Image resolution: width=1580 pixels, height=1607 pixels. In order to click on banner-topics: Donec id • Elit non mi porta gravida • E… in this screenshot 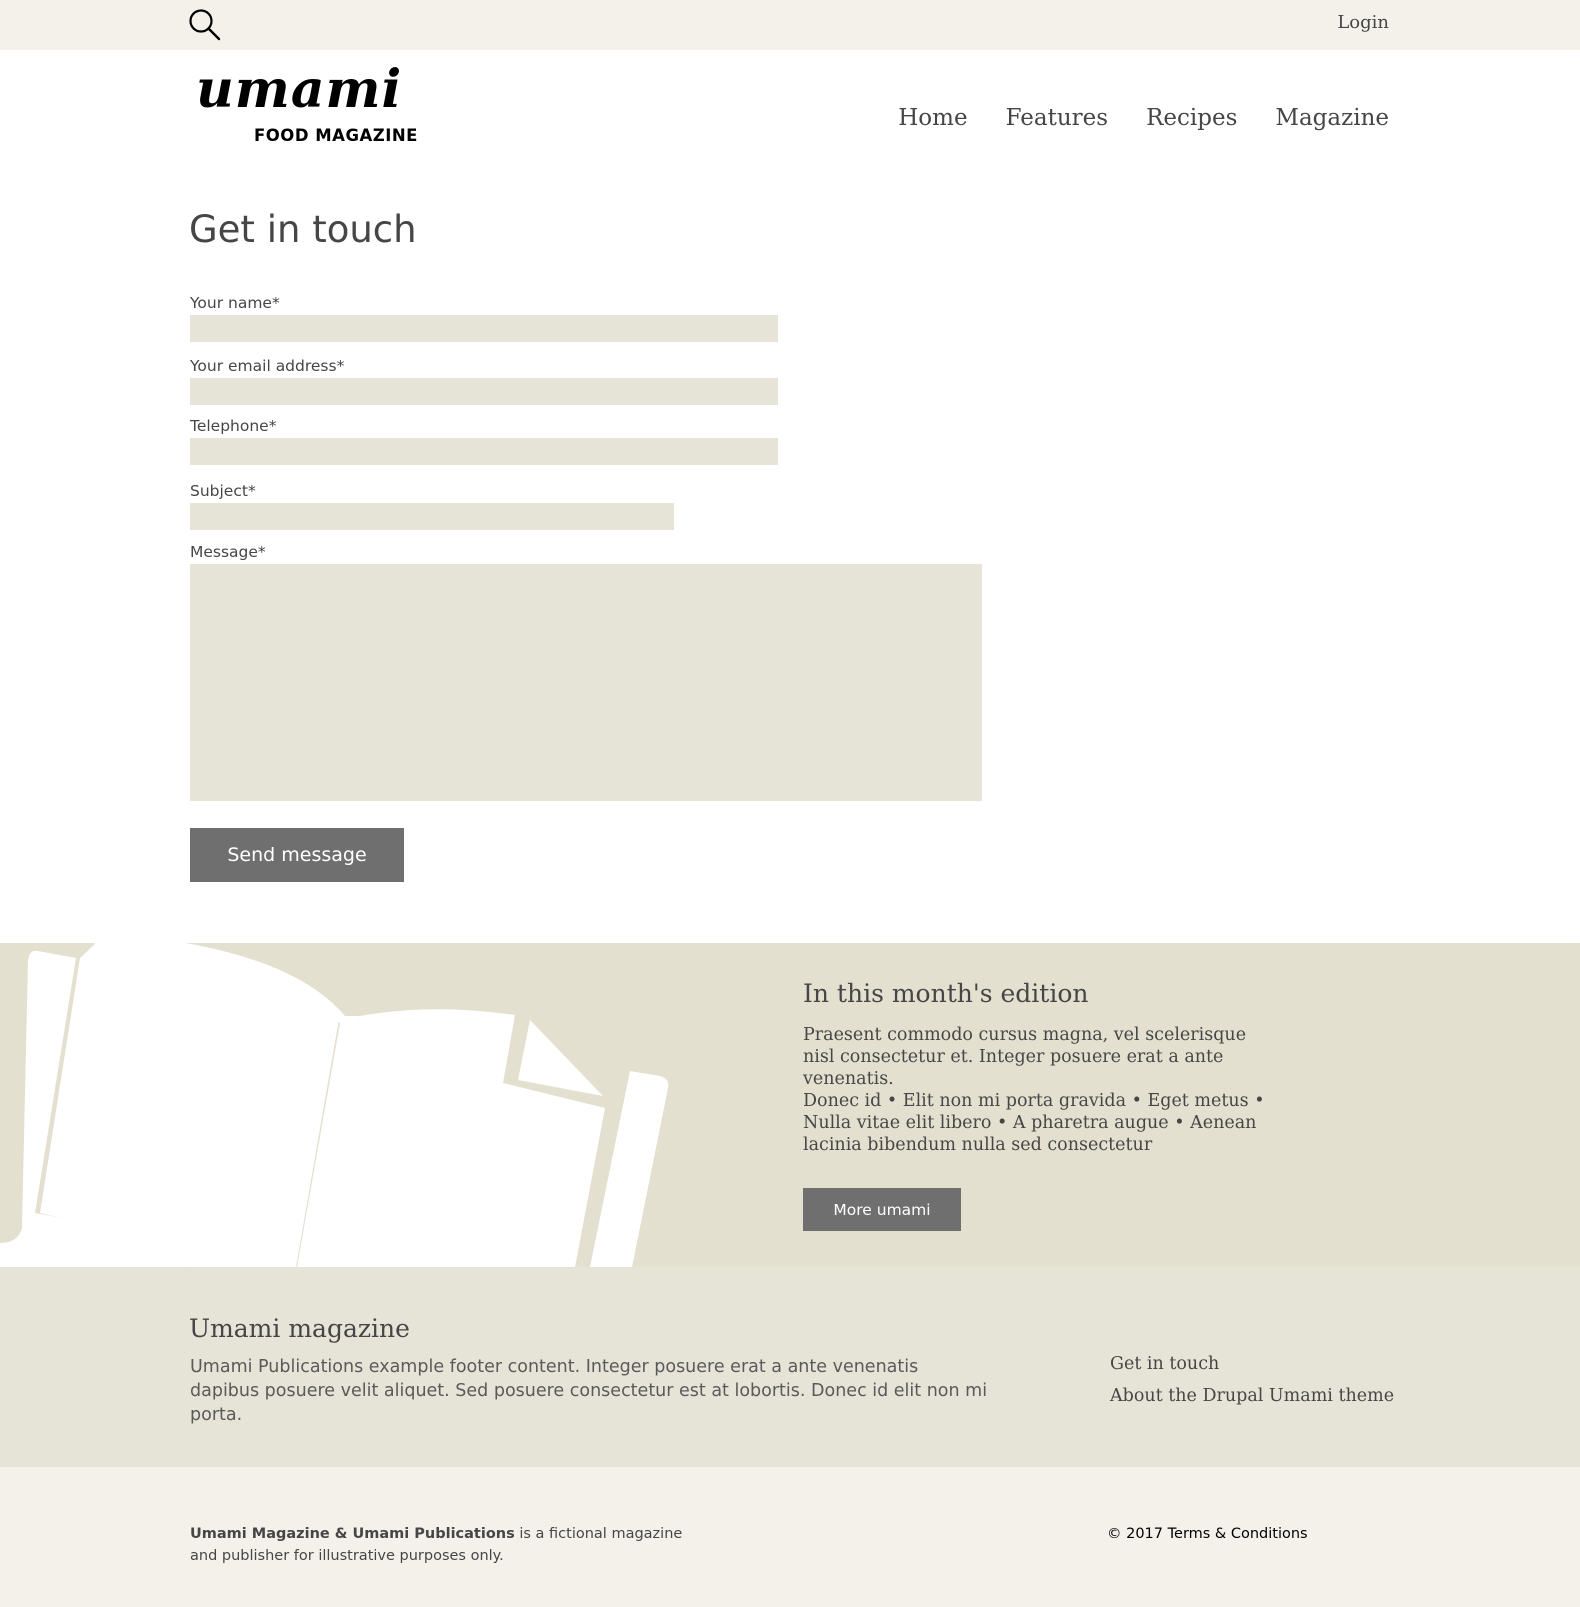, I will do `click(1034, 1123)`.